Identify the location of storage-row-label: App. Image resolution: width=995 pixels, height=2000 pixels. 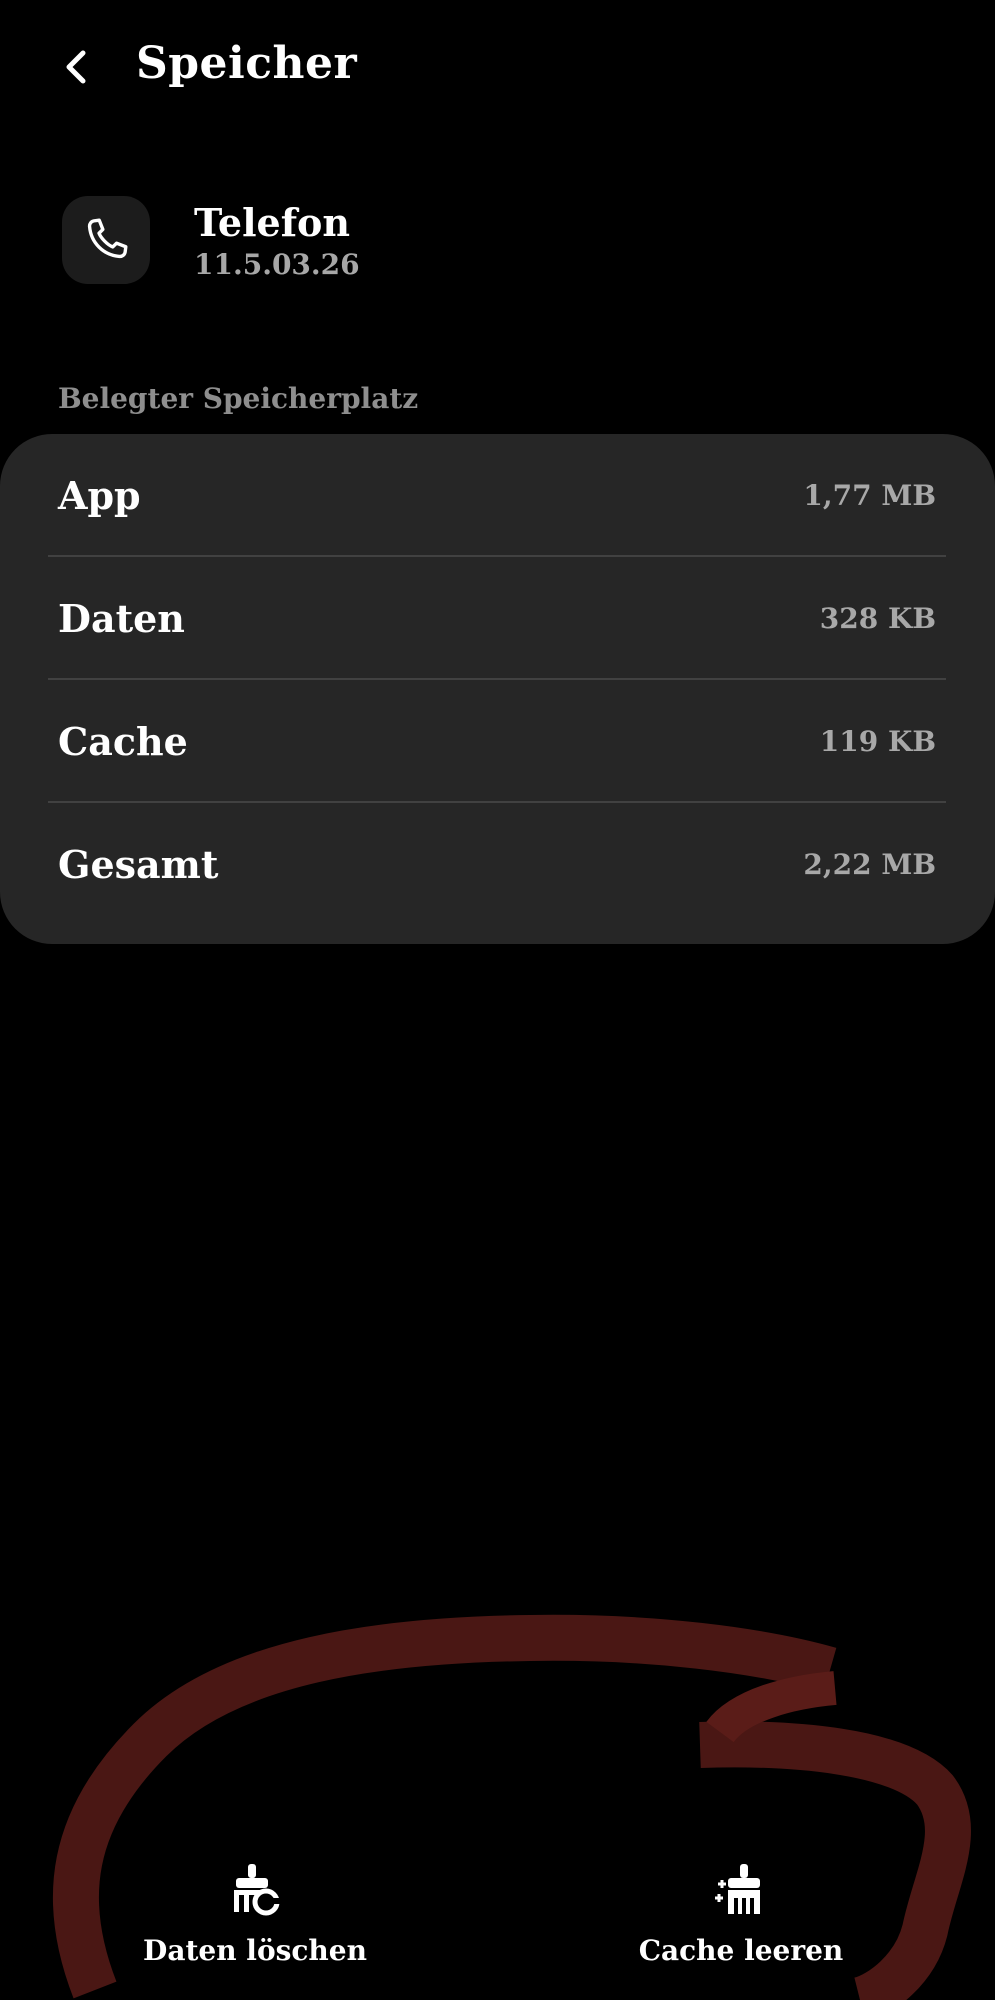
(99, 495).